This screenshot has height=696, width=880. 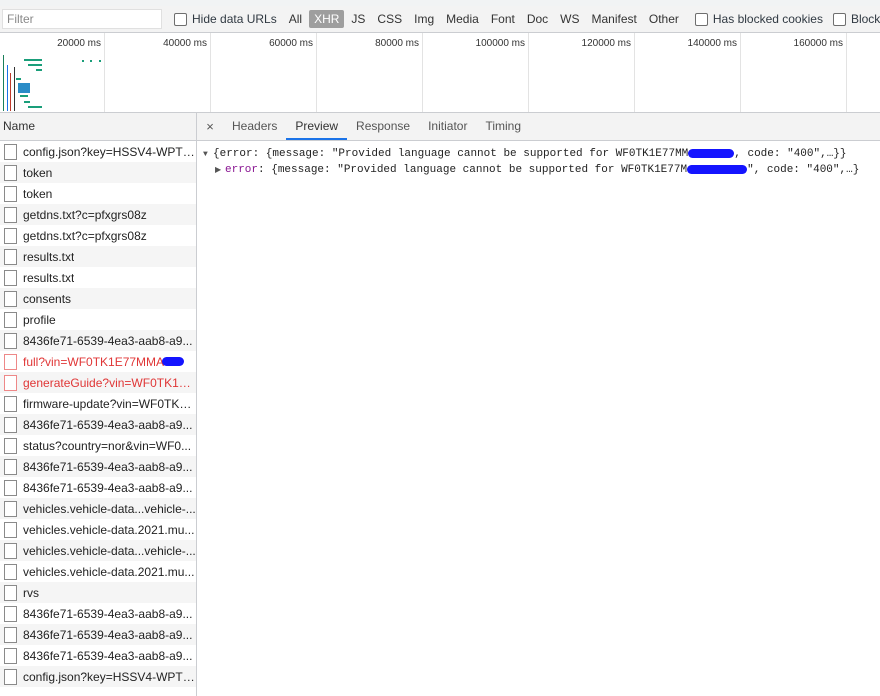 What do you see at coordinates (38, 193) in the screenshot?
I see `request-name: token` at bounding box center [38, 193].